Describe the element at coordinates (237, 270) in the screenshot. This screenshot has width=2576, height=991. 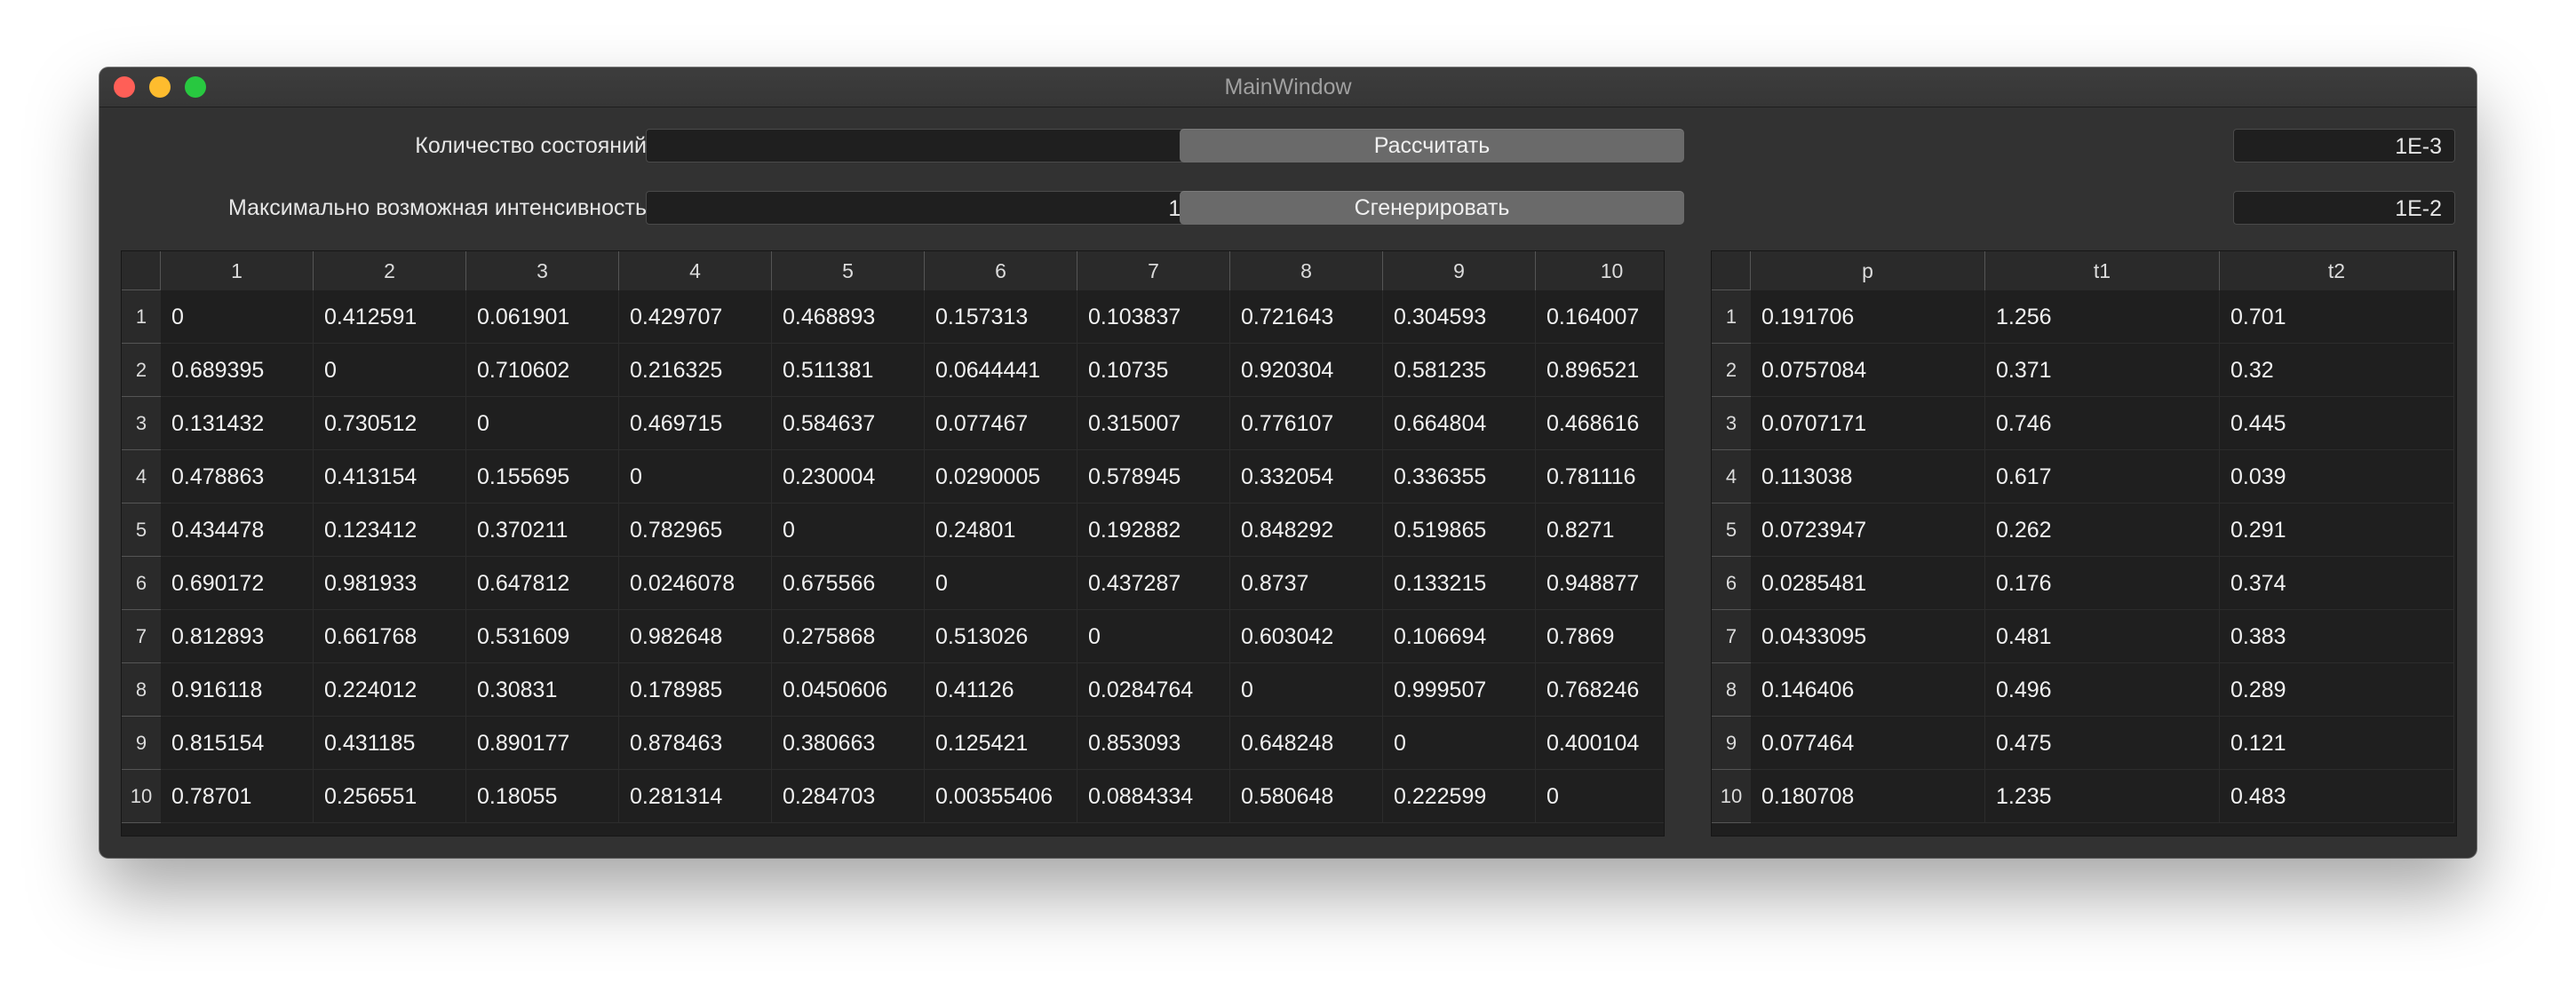
I see `matrix-column-header: 1` at that location.